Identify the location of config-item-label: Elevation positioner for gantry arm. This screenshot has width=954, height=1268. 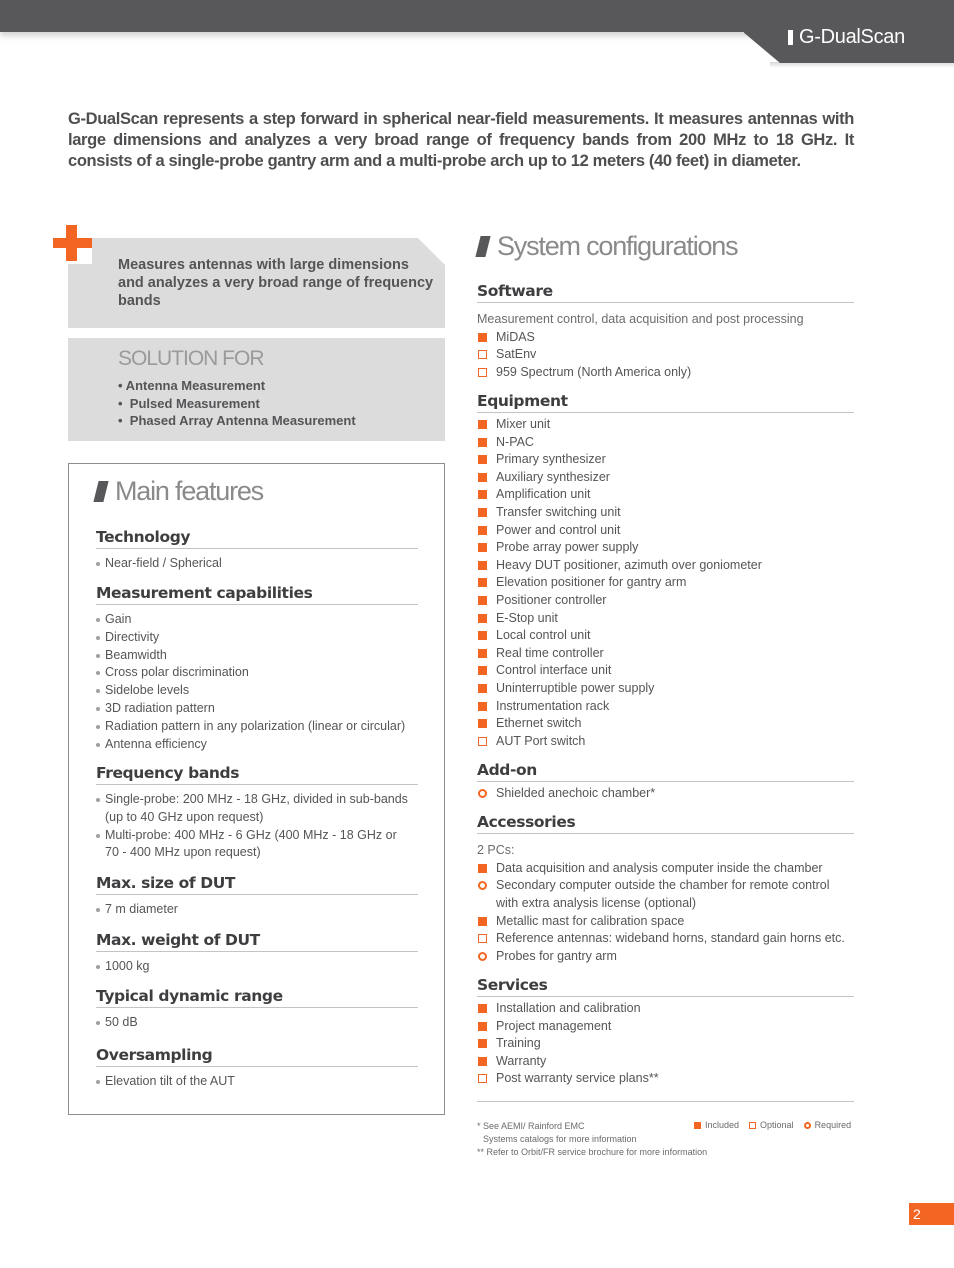
(591, 582).